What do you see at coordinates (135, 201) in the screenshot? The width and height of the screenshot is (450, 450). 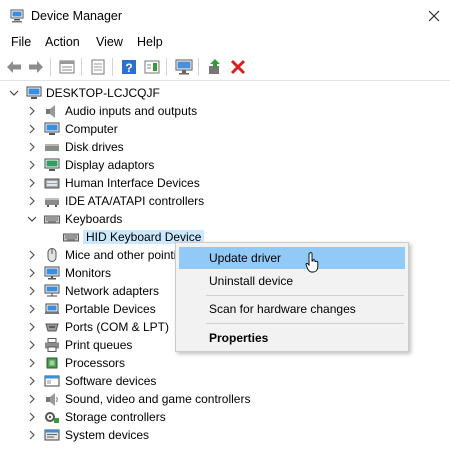 I see `tree-item-label: IDE ATA/ATAPI controllers` at bounding box center [135, 201].